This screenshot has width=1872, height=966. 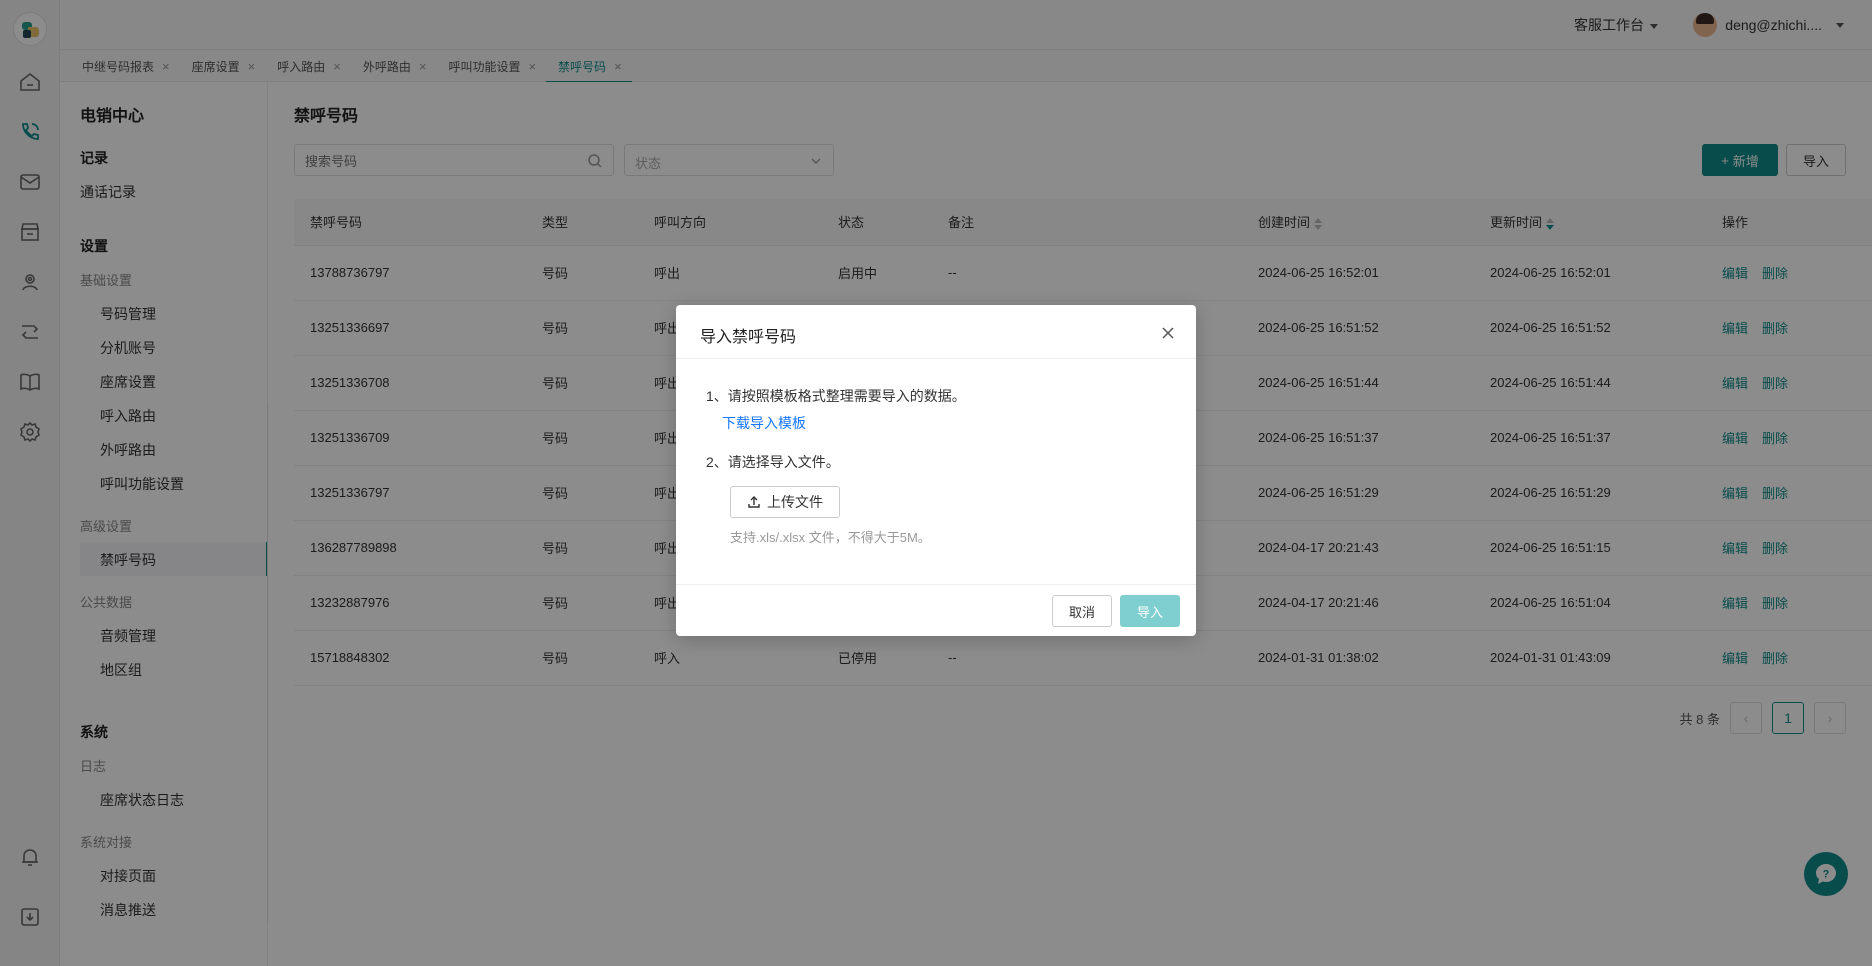 I want to click on download-template-link: 下载导入模板, so click(x=764, y=423).